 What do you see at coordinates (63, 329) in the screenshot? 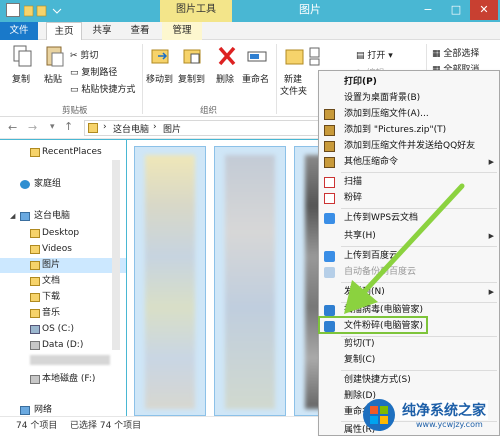
I see `nav-item-drive-c: OS (C:)` at bounding box center [63, 329].